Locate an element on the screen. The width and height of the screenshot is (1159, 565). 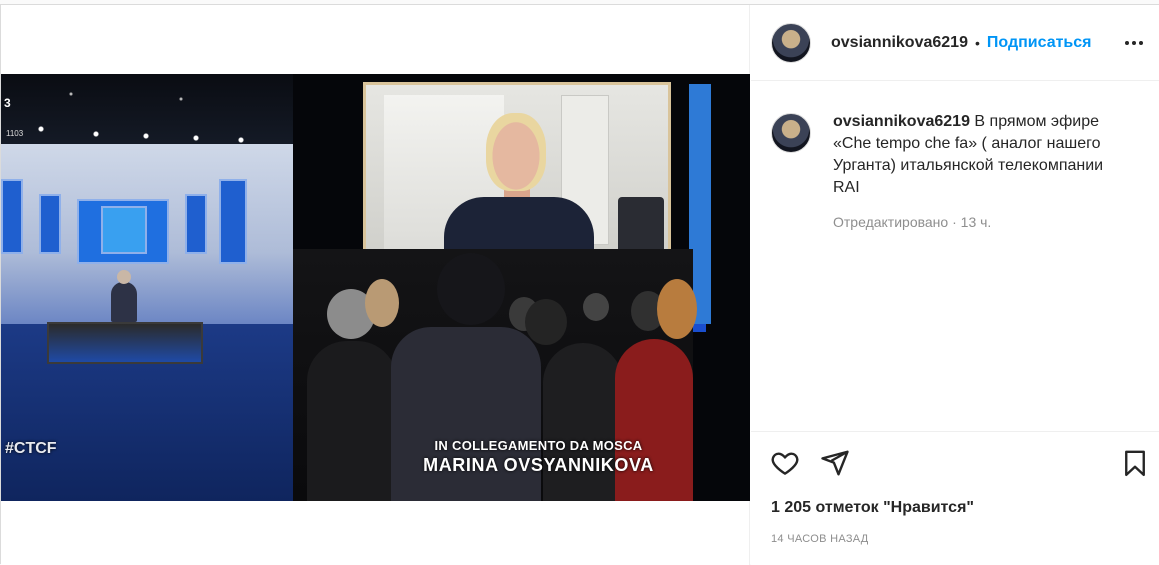
save-button is located at coordinates (1135, 463).